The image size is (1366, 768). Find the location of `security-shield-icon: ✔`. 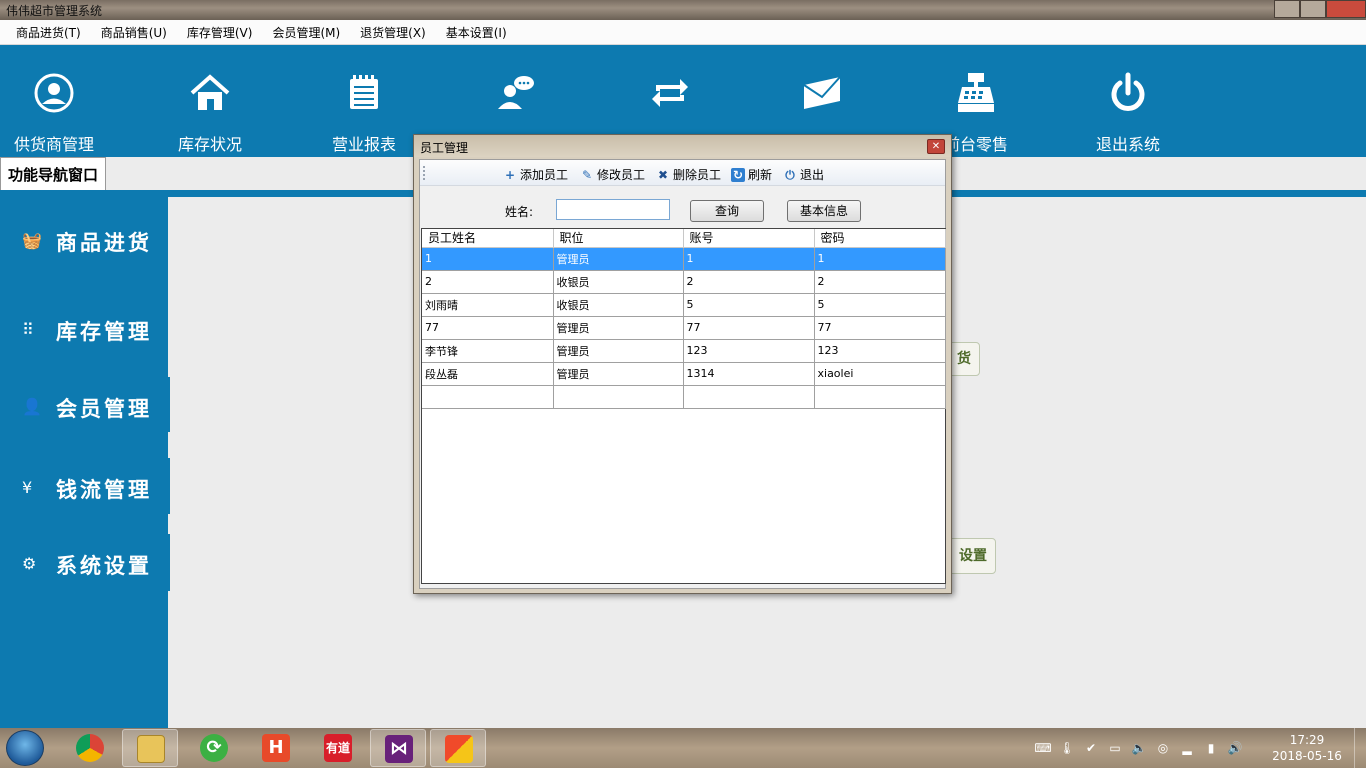

security-shield-icon: ✔ is located at coordinates (1091, 748).